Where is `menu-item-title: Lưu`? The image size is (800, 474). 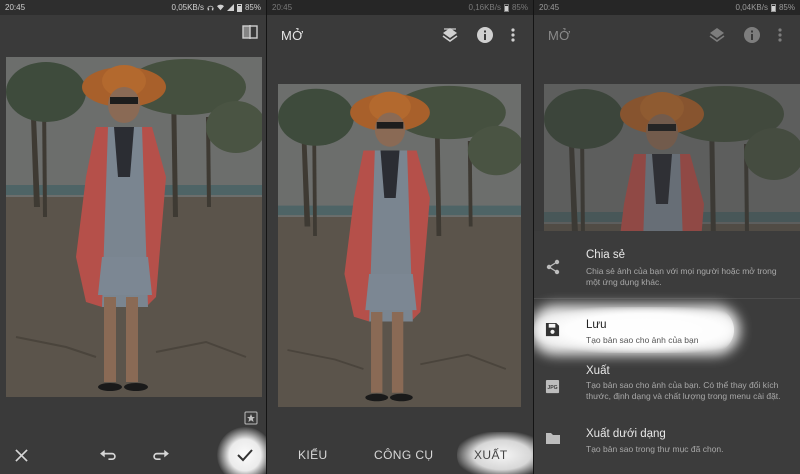
menu-item-title: Lưu is located at coordinates (596, 325).